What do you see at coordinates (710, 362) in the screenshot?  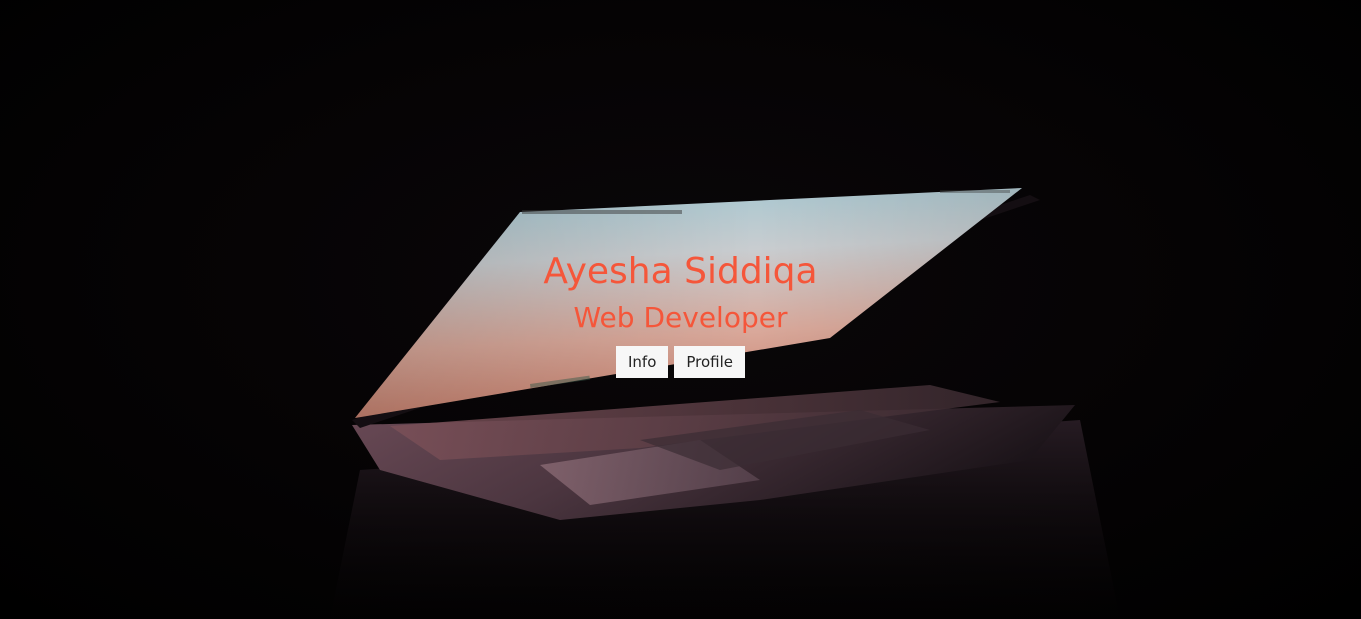 I see `profile-button: Profile` at bounding box center [710, 362].